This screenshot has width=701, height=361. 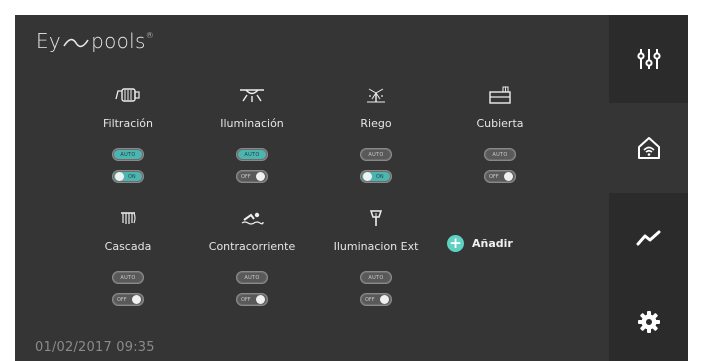 What do you see at coordinates (76, 42) in the screenshot?
I see `brand-wave-icon` at bounding box center [76, 42].